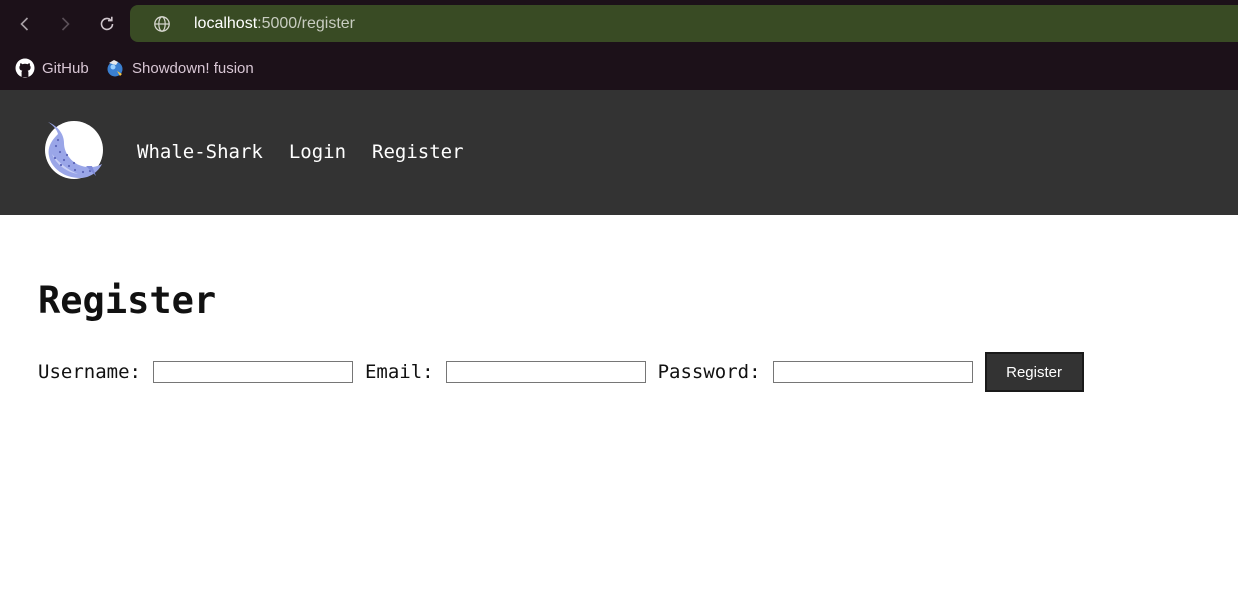 This screenshot has height=612, width=1238. What do you see at coordinates (193, 68) in the screenshot?
I see `bookmark-label: Showdown! fusion` at bounding box center [193, 68].